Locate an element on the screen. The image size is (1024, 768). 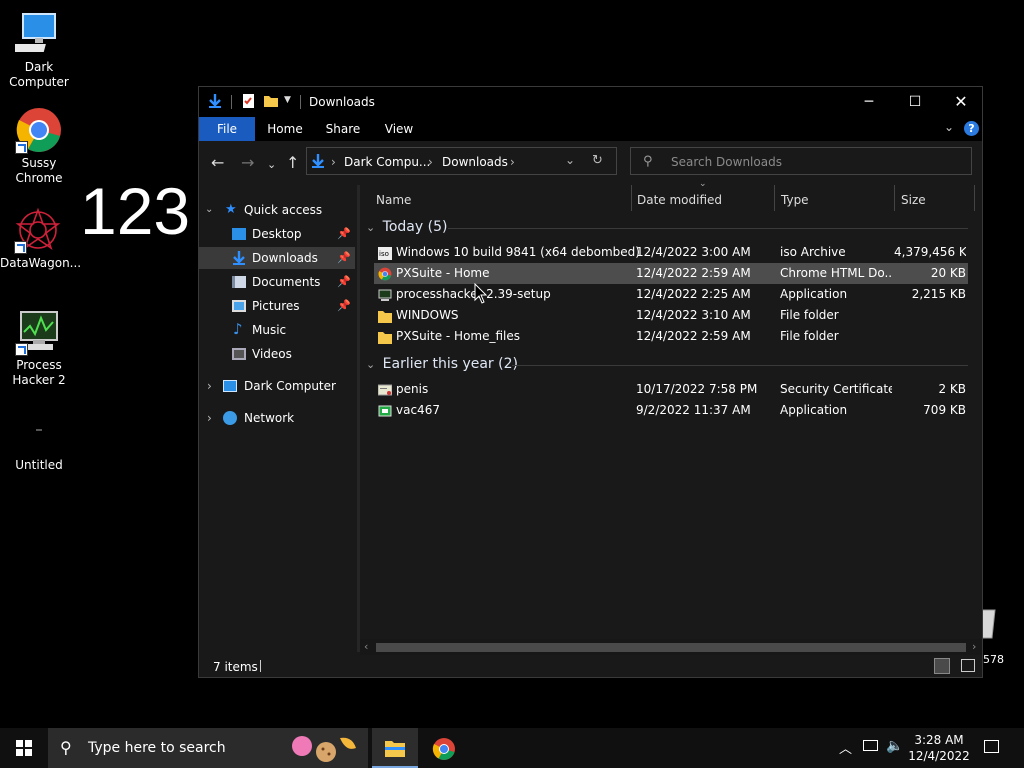
taskbar-search-input: Type here to search is located at coordinates (157, 748).